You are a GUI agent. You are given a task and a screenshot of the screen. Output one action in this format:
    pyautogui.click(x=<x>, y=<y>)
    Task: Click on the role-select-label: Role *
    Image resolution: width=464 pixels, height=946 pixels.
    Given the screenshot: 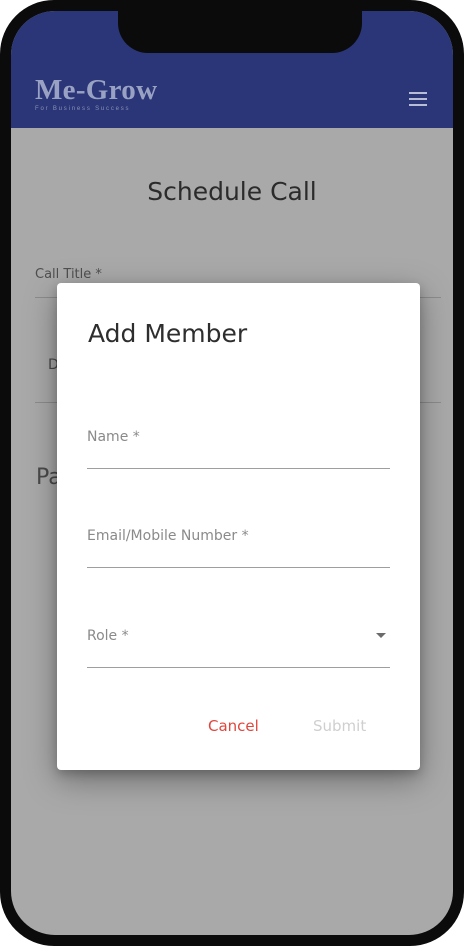 What is the action you would take?
    pyautogui.click(x=108, y=636)
    